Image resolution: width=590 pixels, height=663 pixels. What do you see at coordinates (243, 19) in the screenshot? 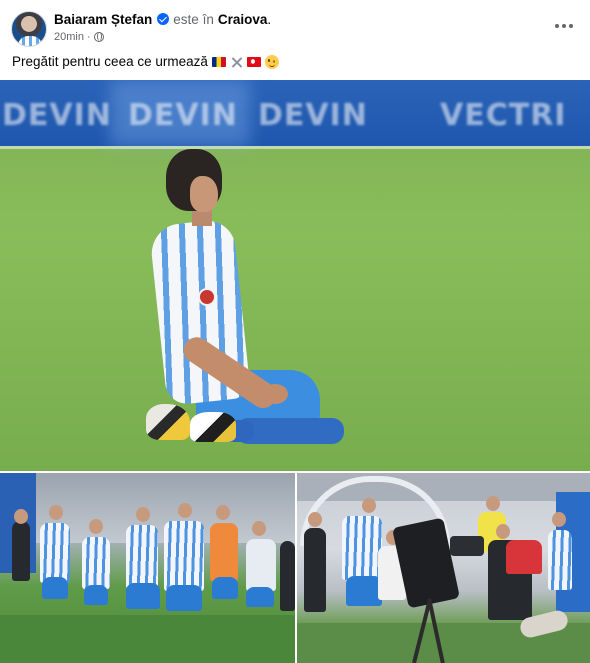
I see `location-link: Craiova` at bounding box center [243, 19].